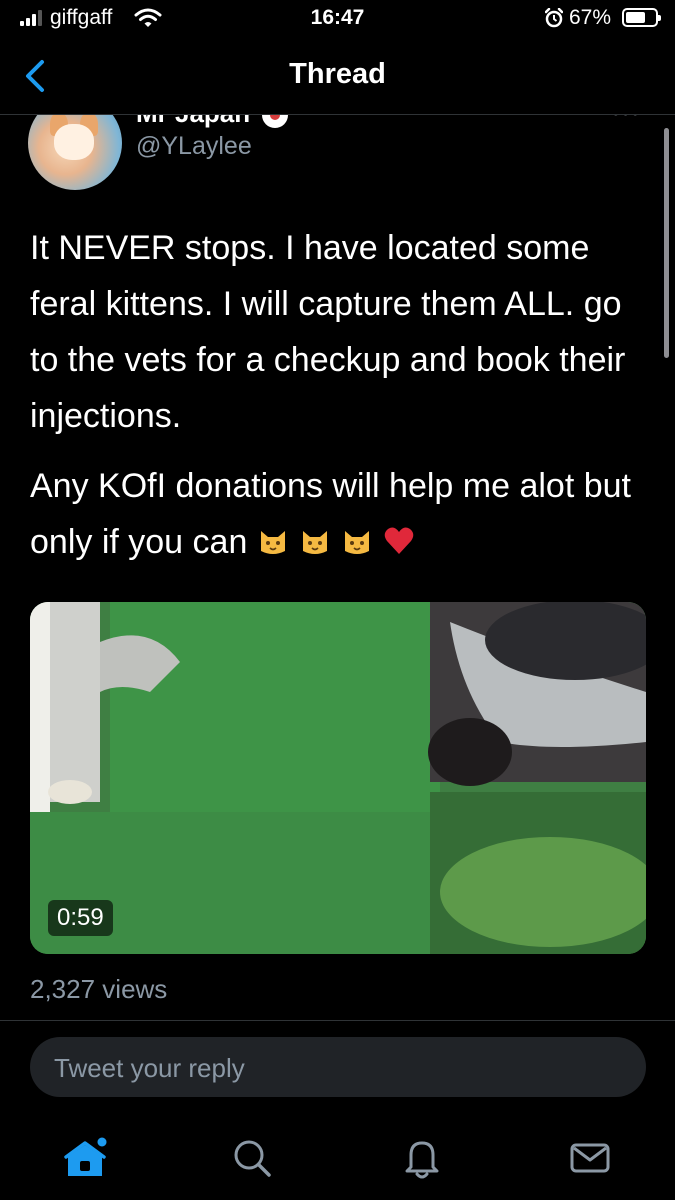 This screenshot has width=675, height=1200. What do you see at coordinates (337, 20) in the screenshot?
I see `status-bar: giffgaff 16:47 67%` at bounding box center [337, 20].